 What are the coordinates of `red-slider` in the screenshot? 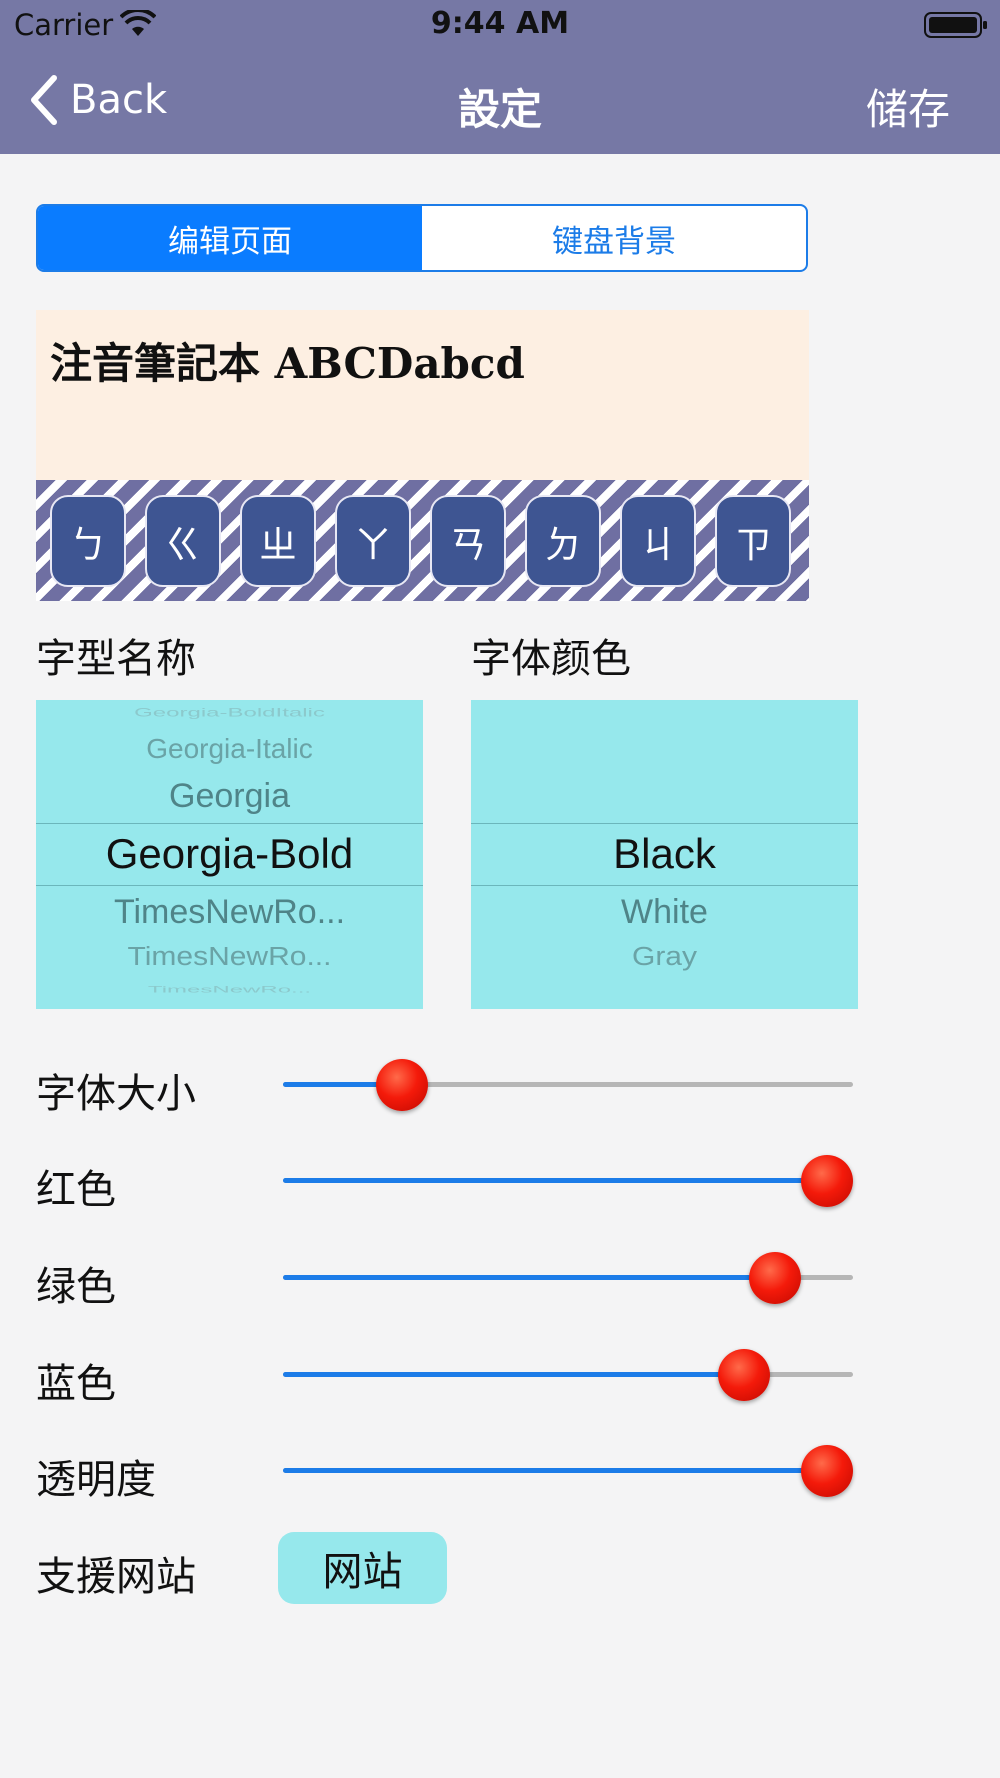 It's located at (568, 1181).